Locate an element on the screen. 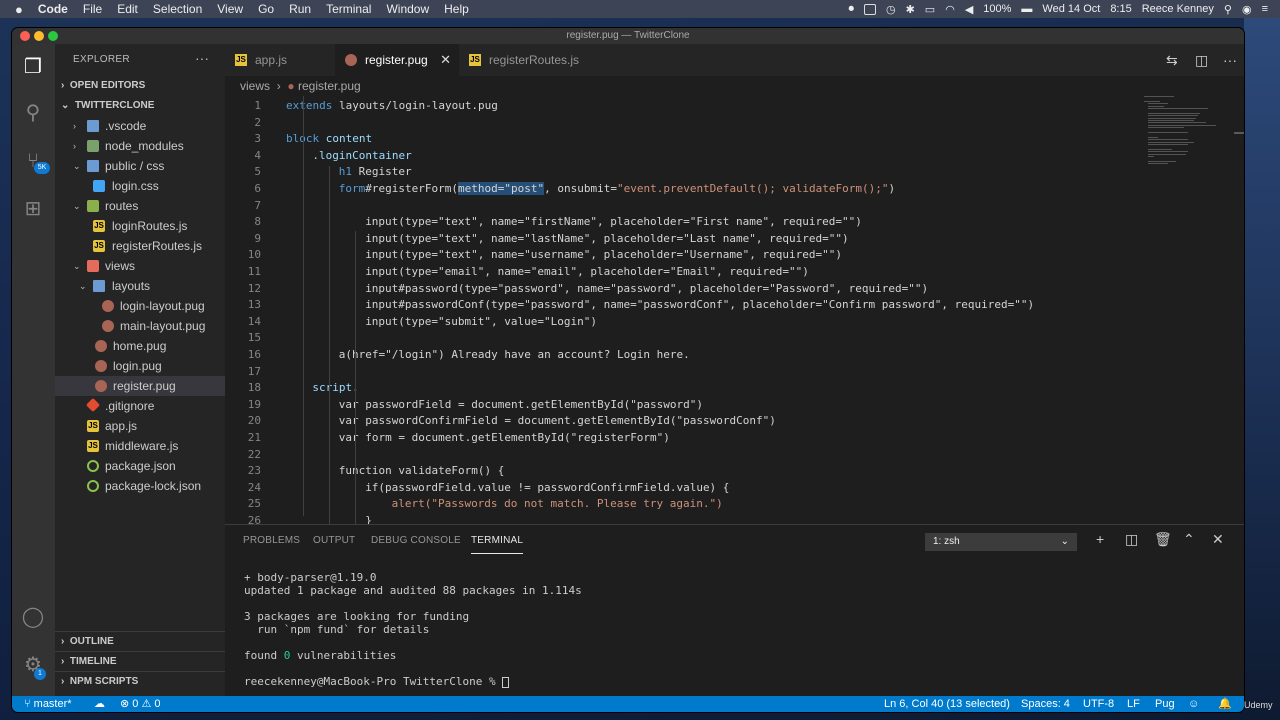 Image resolution: width=1280 pixels, height=720 pixels. wifi-icon: ◠ is located at coordinates (950, 9).